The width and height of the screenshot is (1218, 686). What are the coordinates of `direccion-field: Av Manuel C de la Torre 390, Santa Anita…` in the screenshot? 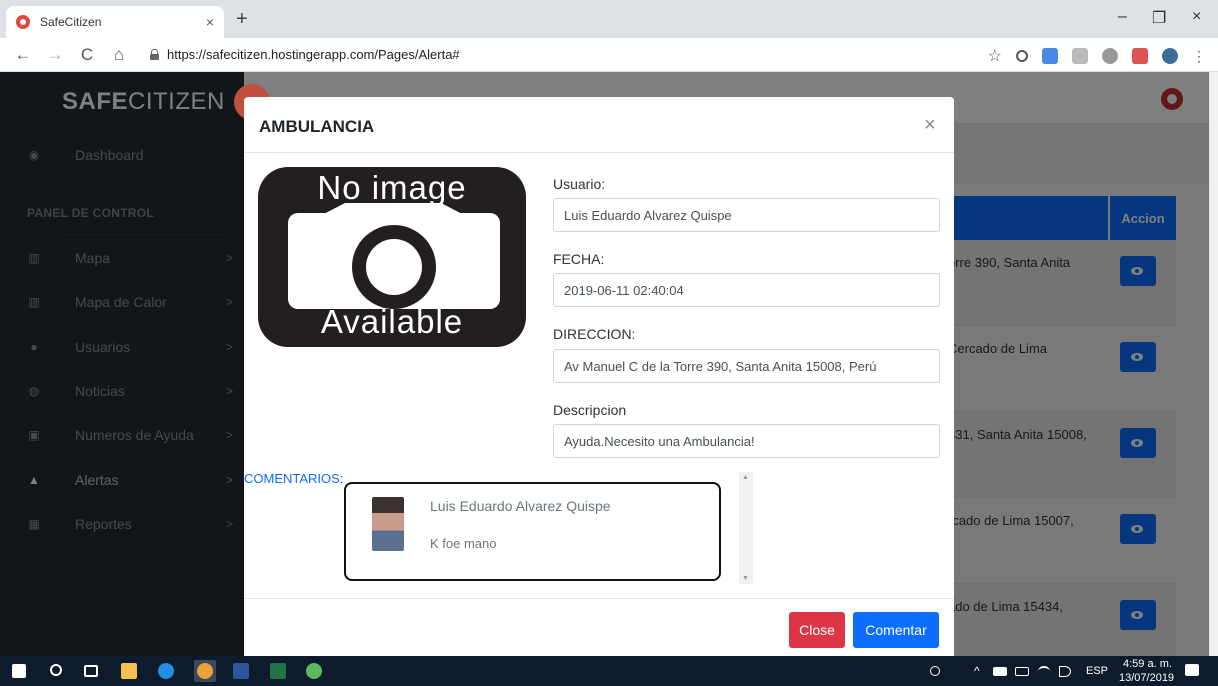 It's located at (746, 366).